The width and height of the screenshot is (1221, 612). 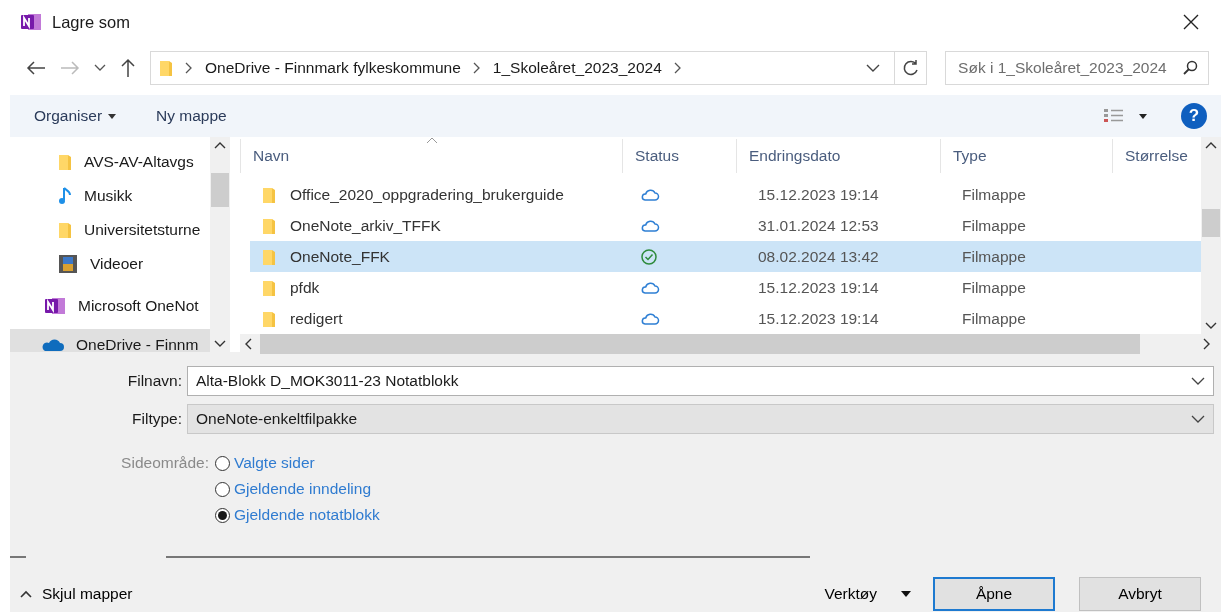 What do you see at coordinates (76, 594) in the screenshot?
I see `hide-folders-button: Skjul mapper` at bounding box center [76, 594].